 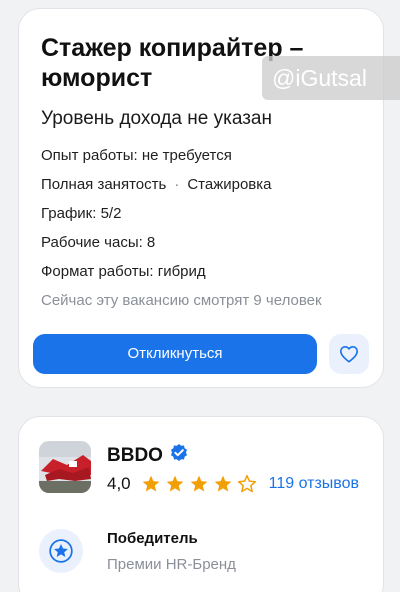 What do you see at coordinates (136, 155) in the screenshot?
I see `experience-text: Опыт работы: не требуется` at bounding box center [136, 155].